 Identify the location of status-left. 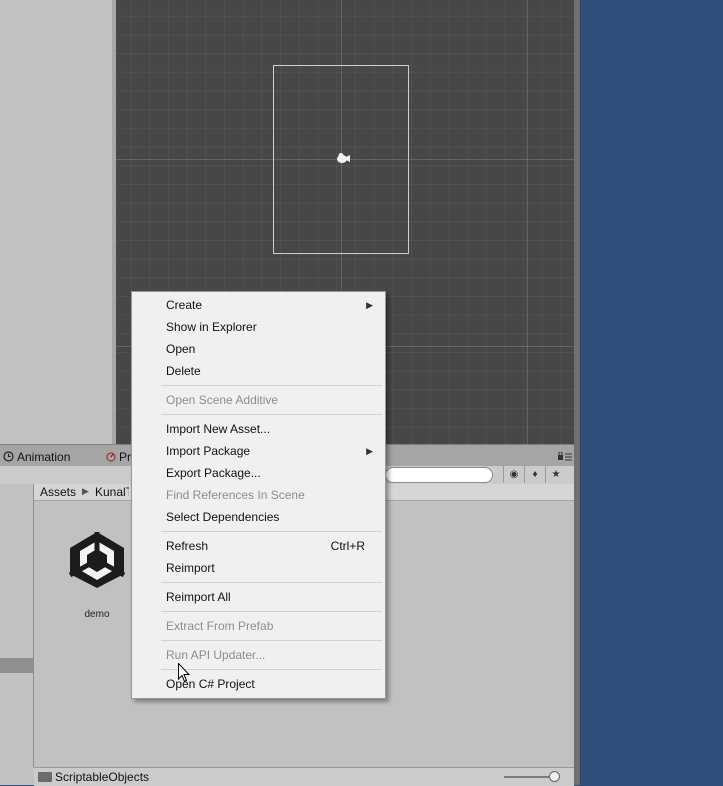
(17, 776).